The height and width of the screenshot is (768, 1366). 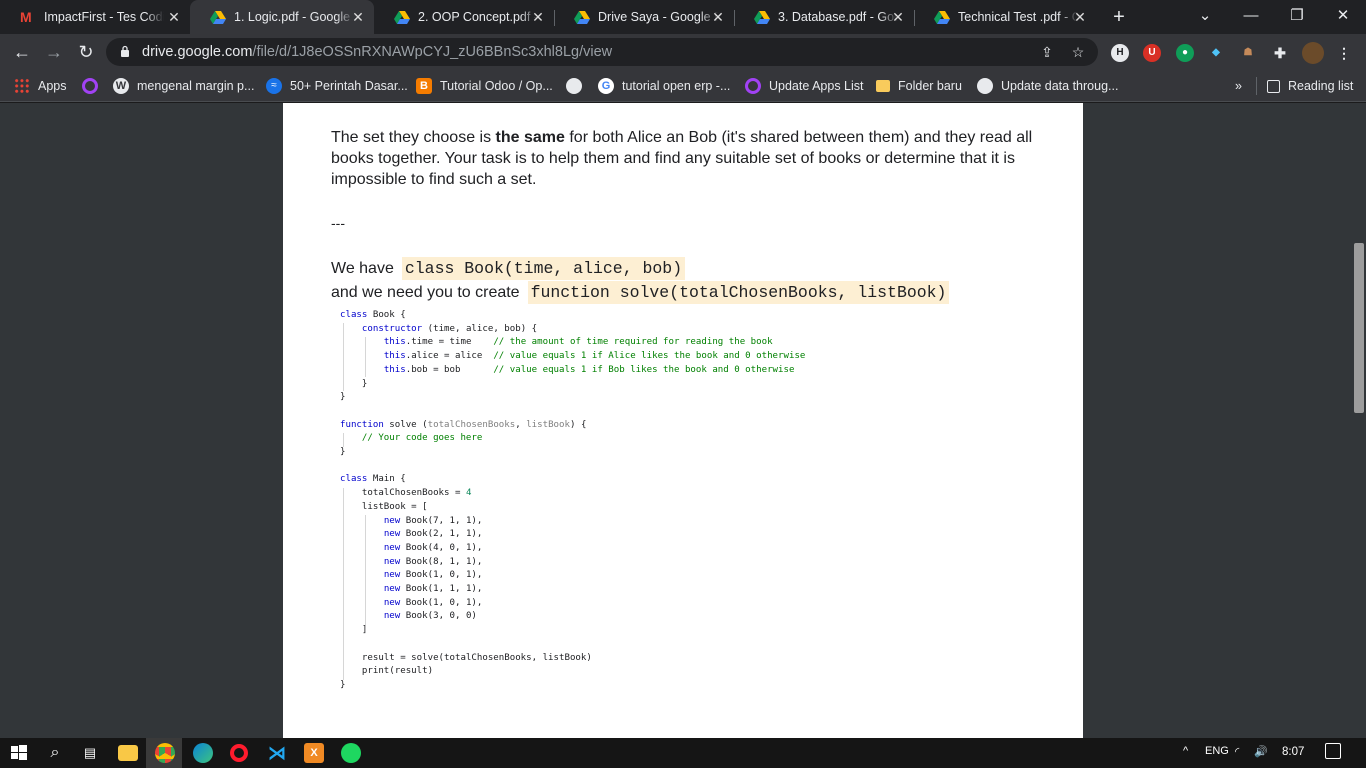 I want to click on tab-logic-pdf: 1. Logic.pdf - Google Drive ✕, so click(x=282, y=17).